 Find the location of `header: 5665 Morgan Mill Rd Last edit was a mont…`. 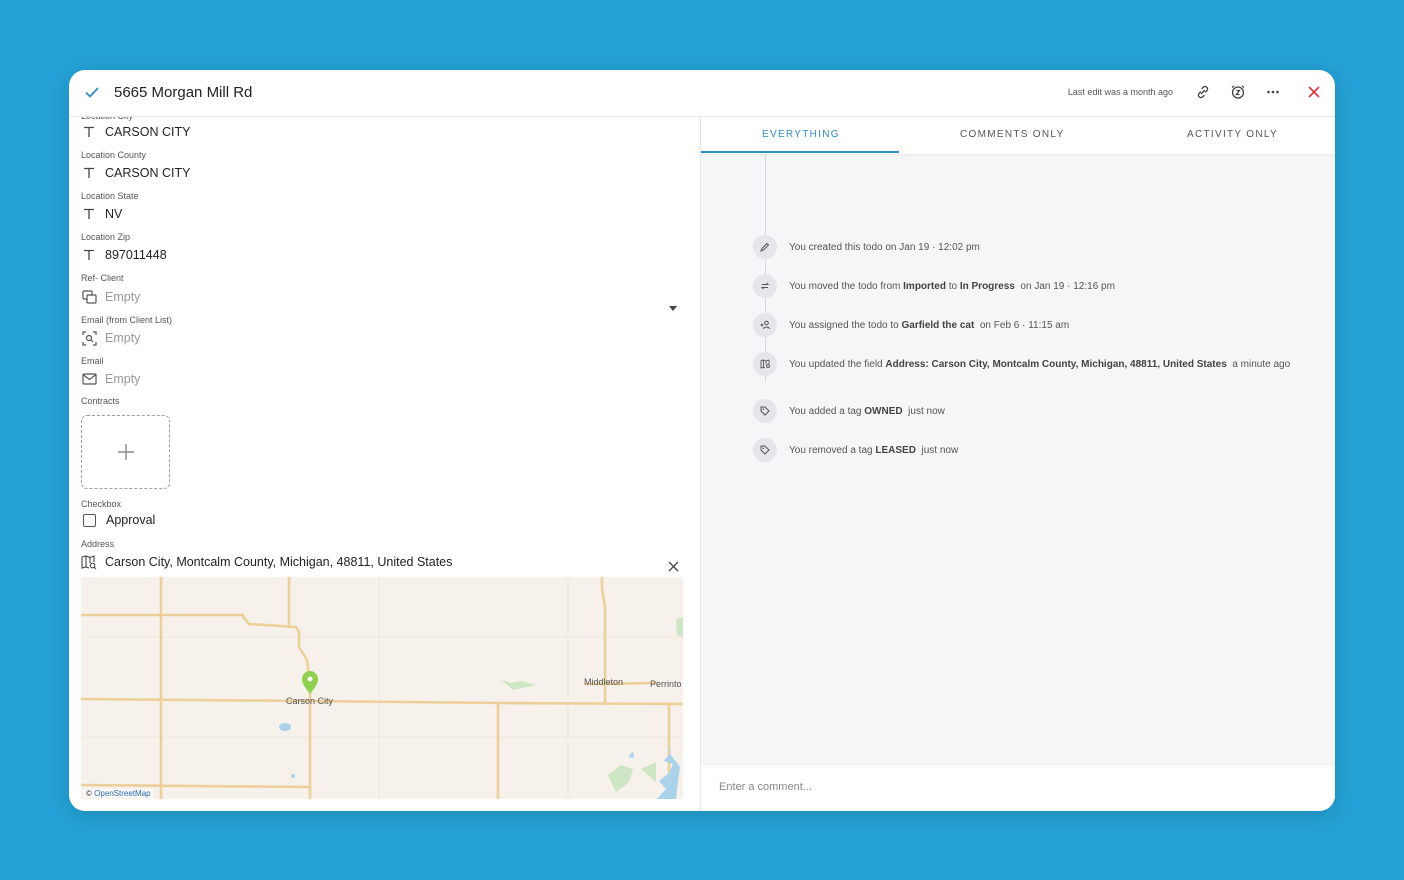

header: 5665 Morgan Mill Rd Last edit was a mont… is located at coordinates (702, 93).